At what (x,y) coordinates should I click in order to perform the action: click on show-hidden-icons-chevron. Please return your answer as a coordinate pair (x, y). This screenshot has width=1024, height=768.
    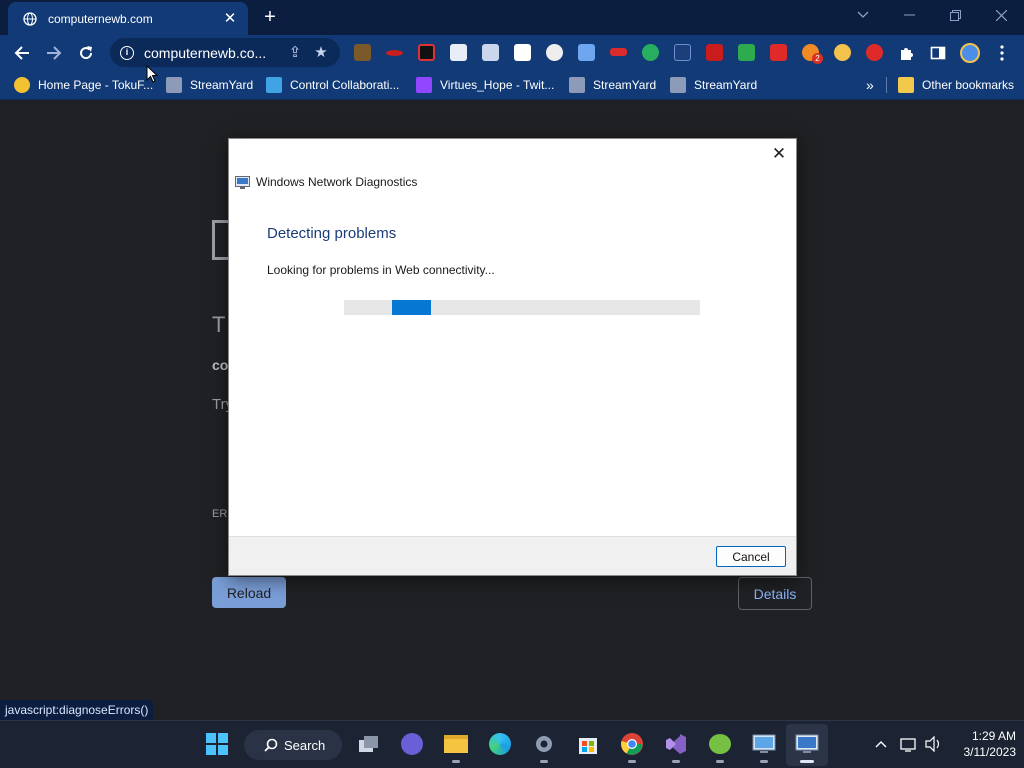
    Looking at the image, I should click on (881, 743).